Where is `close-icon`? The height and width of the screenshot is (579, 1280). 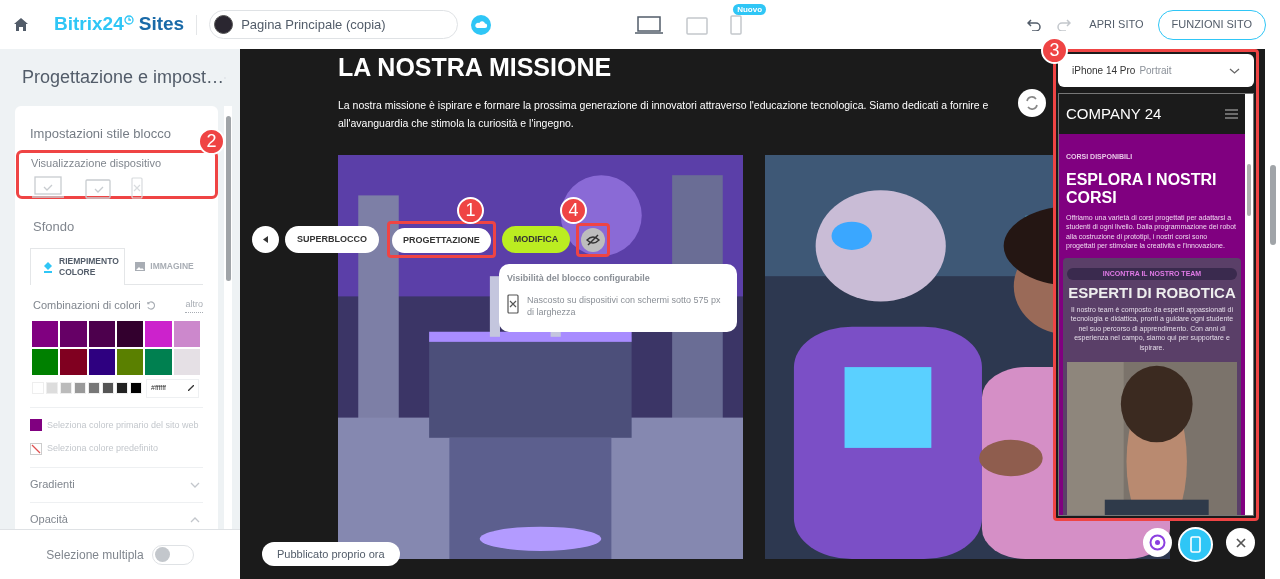 close-icon is located at coordinates (1240, 542).